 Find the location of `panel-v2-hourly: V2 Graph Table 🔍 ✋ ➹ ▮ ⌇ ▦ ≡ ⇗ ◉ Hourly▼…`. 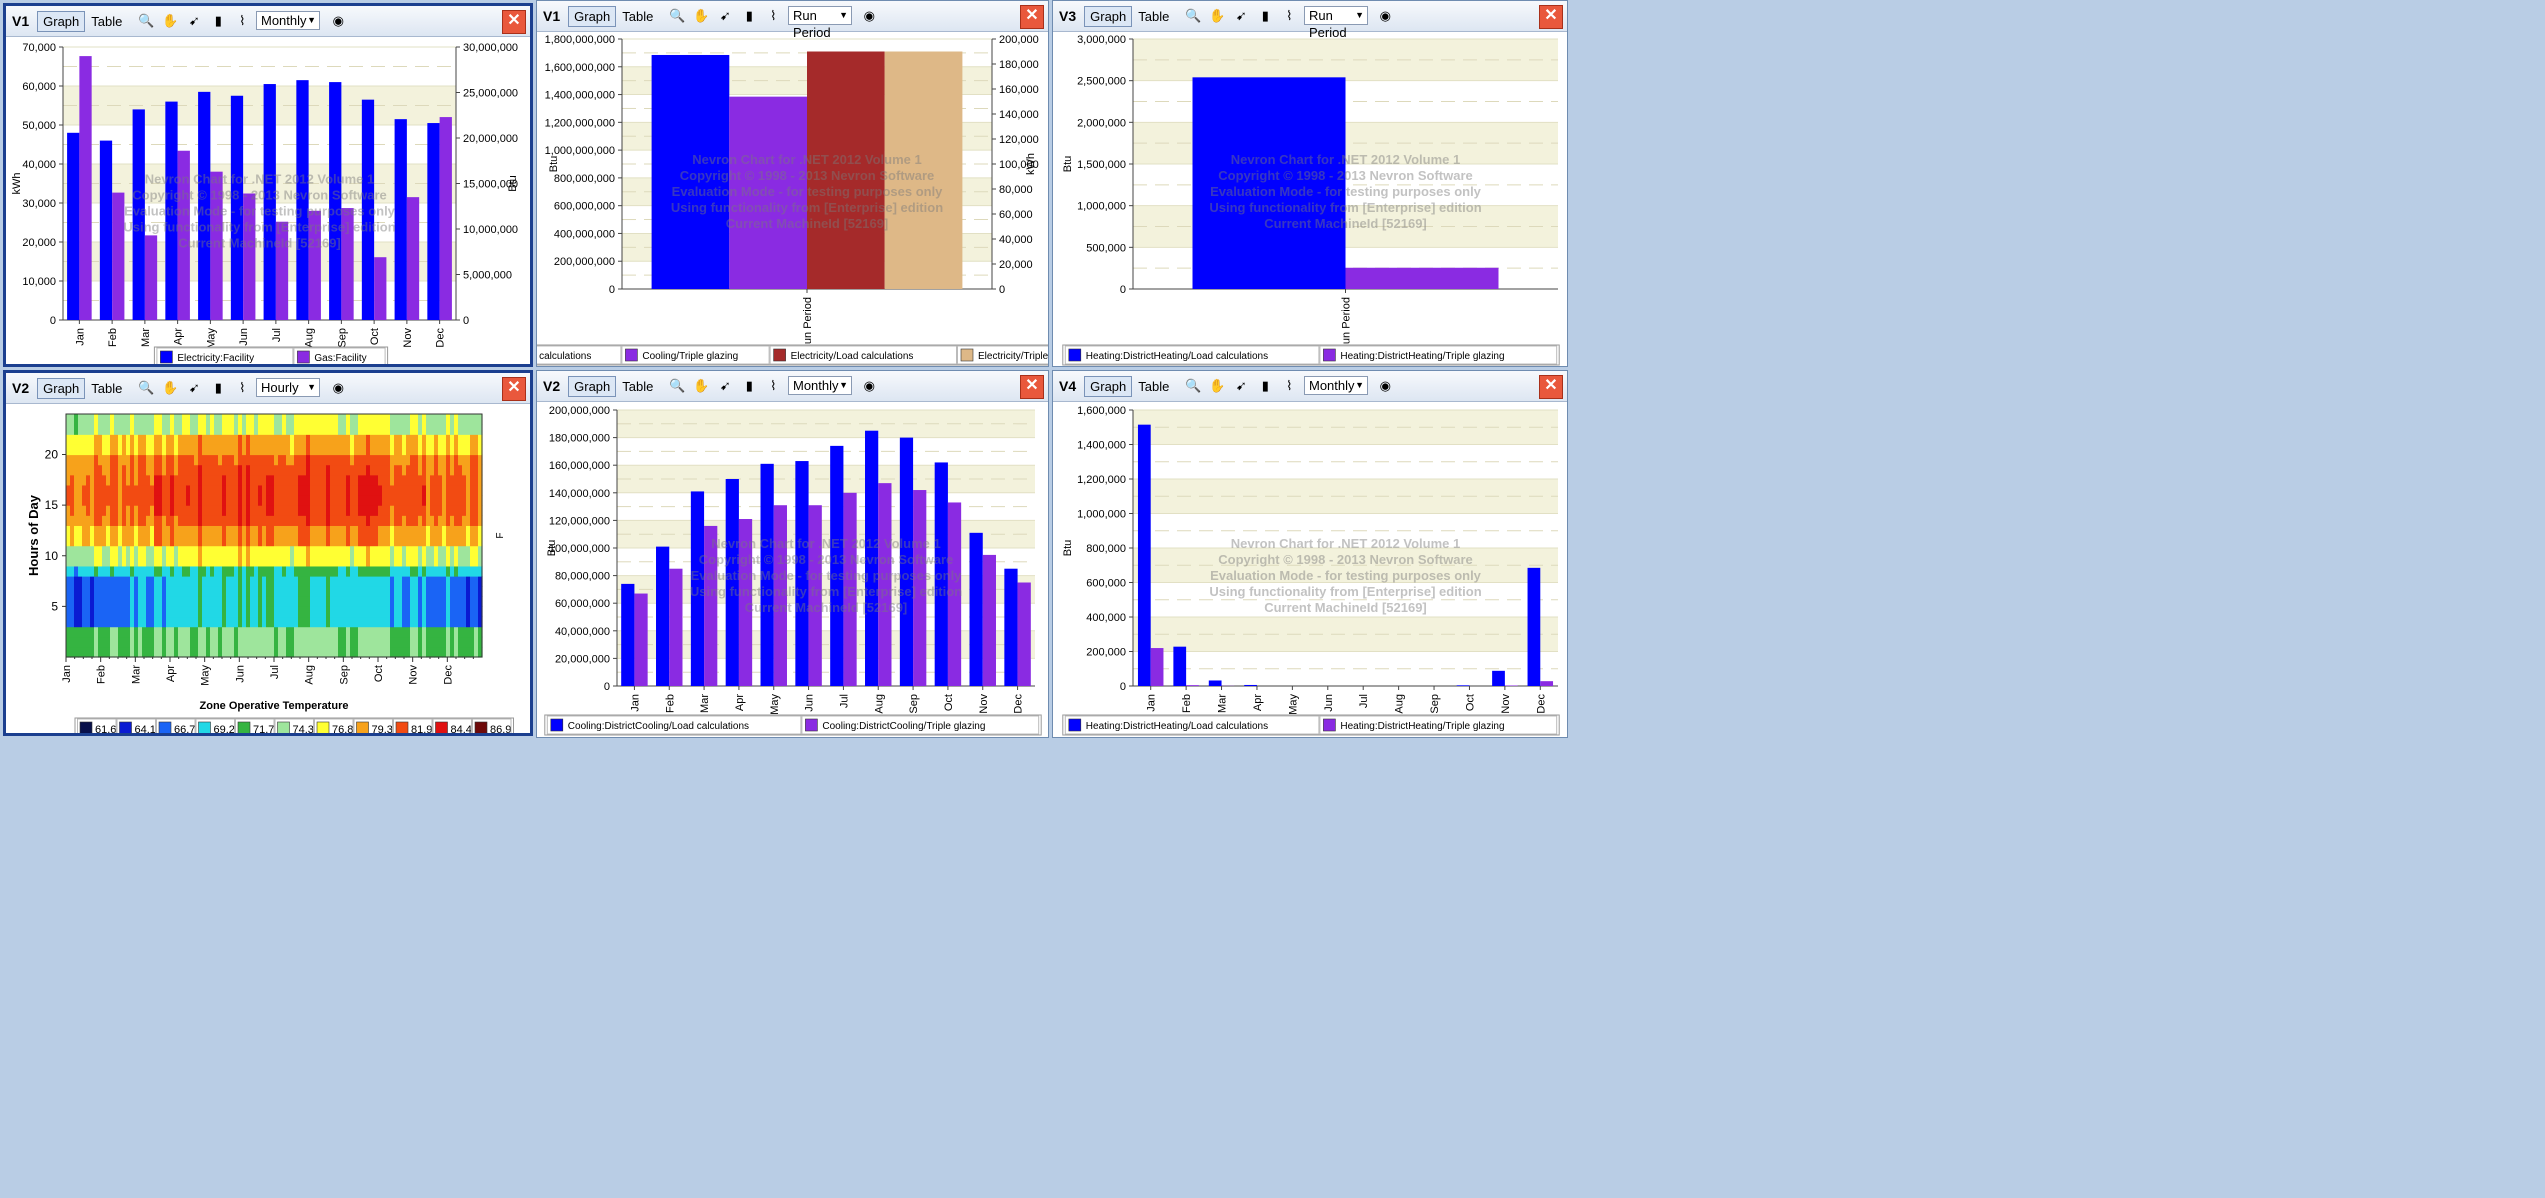

panel-v2-hourly: V2 Graph Table 🔍 ✋ ➹ ▮ ⌇ ▦ ≡ ⇗ ◉ Hourly▼… is located at coordinates (268, 553).